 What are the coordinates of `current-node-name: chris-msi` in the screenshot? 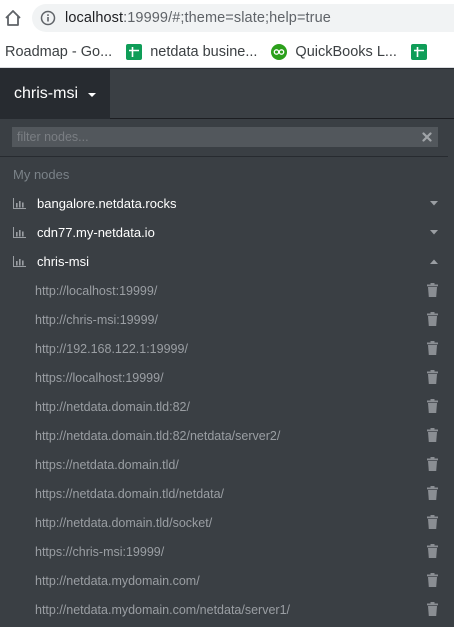 It's located at (46, 93).